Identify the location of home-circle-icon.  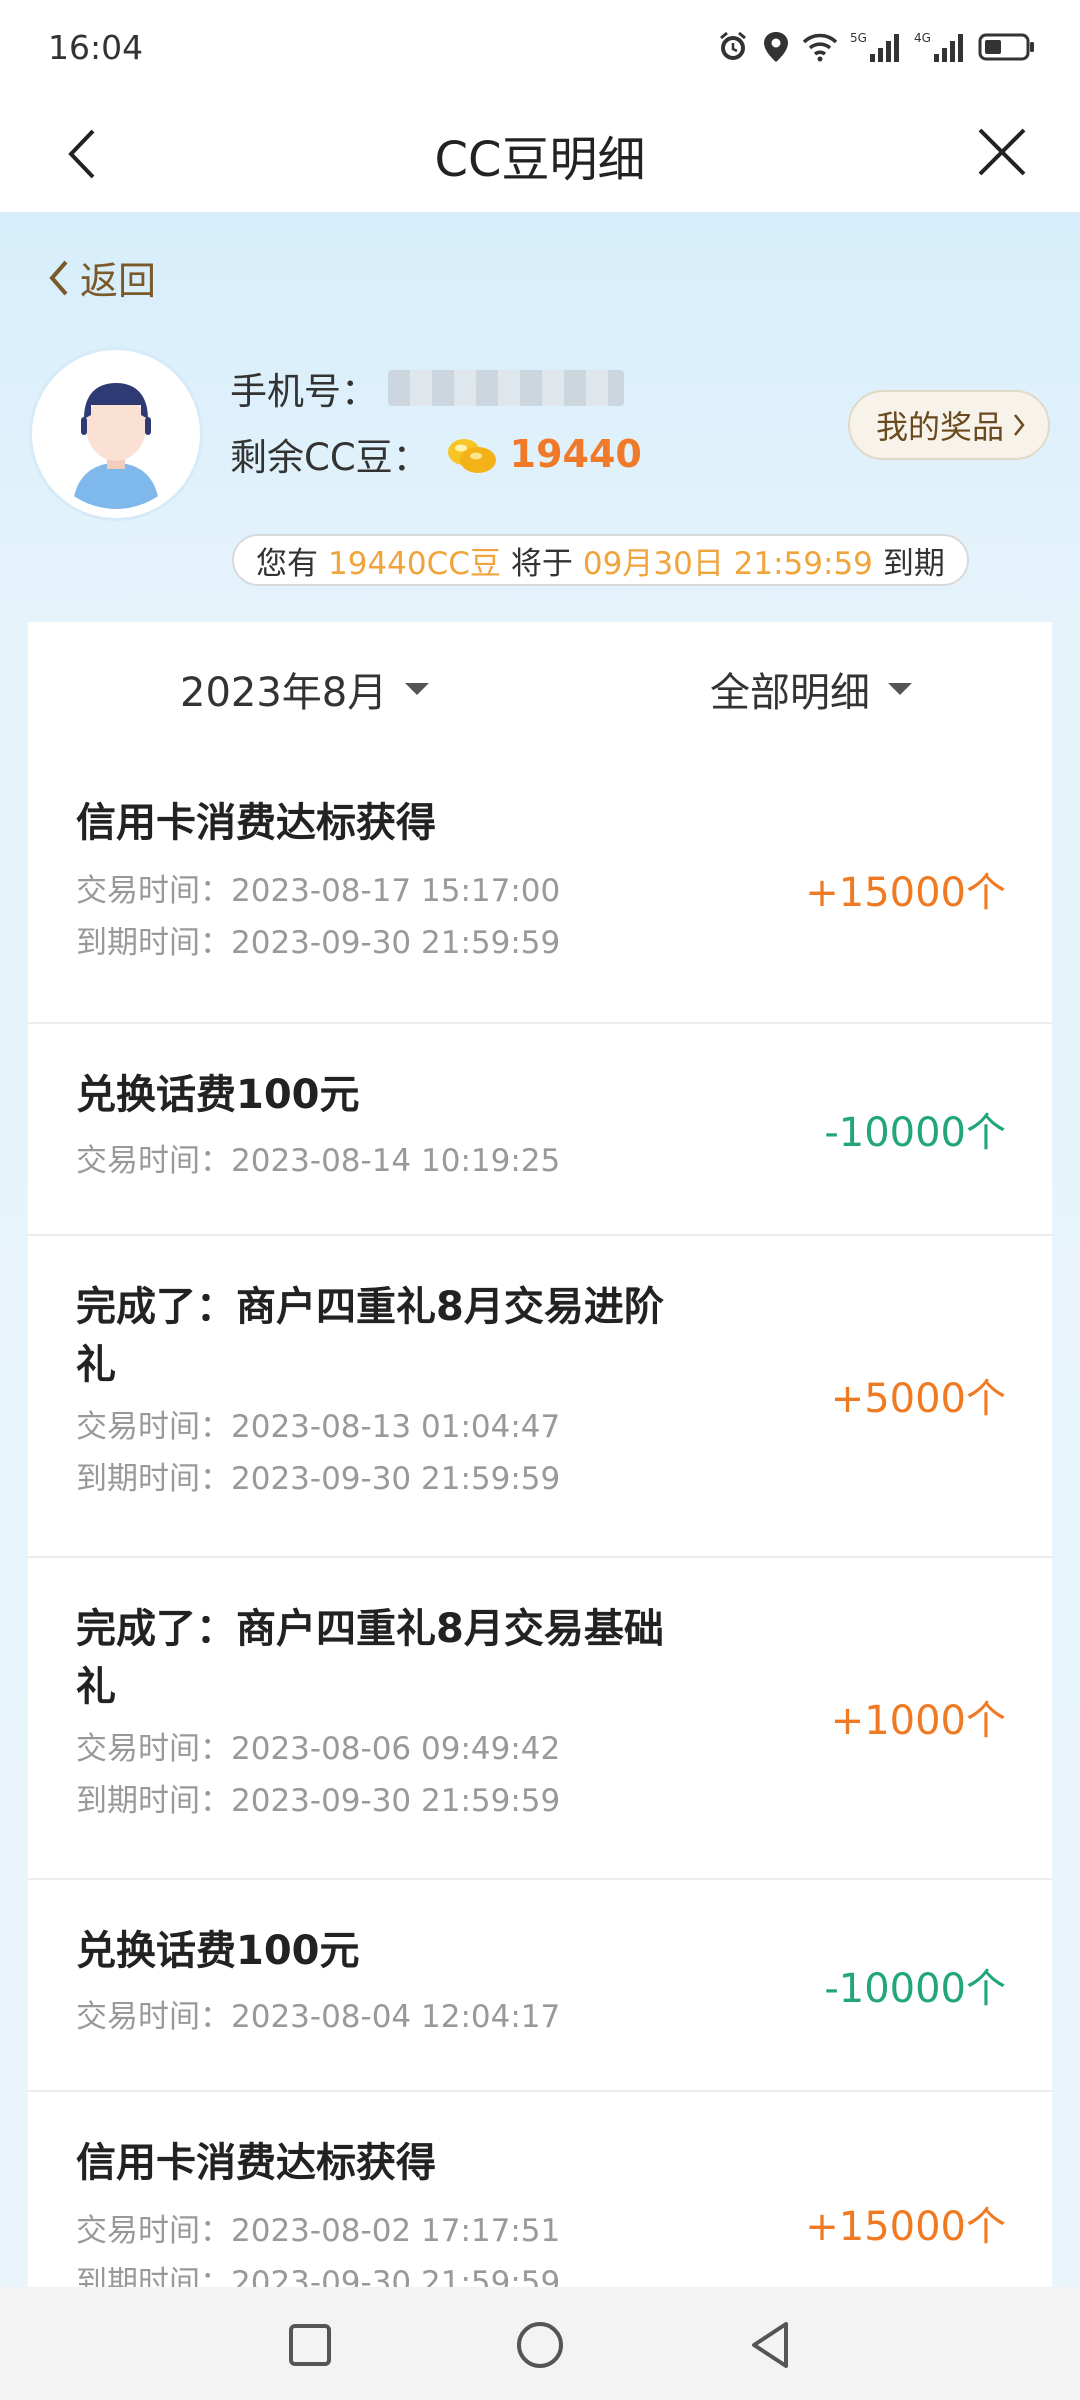
(540, 2345).